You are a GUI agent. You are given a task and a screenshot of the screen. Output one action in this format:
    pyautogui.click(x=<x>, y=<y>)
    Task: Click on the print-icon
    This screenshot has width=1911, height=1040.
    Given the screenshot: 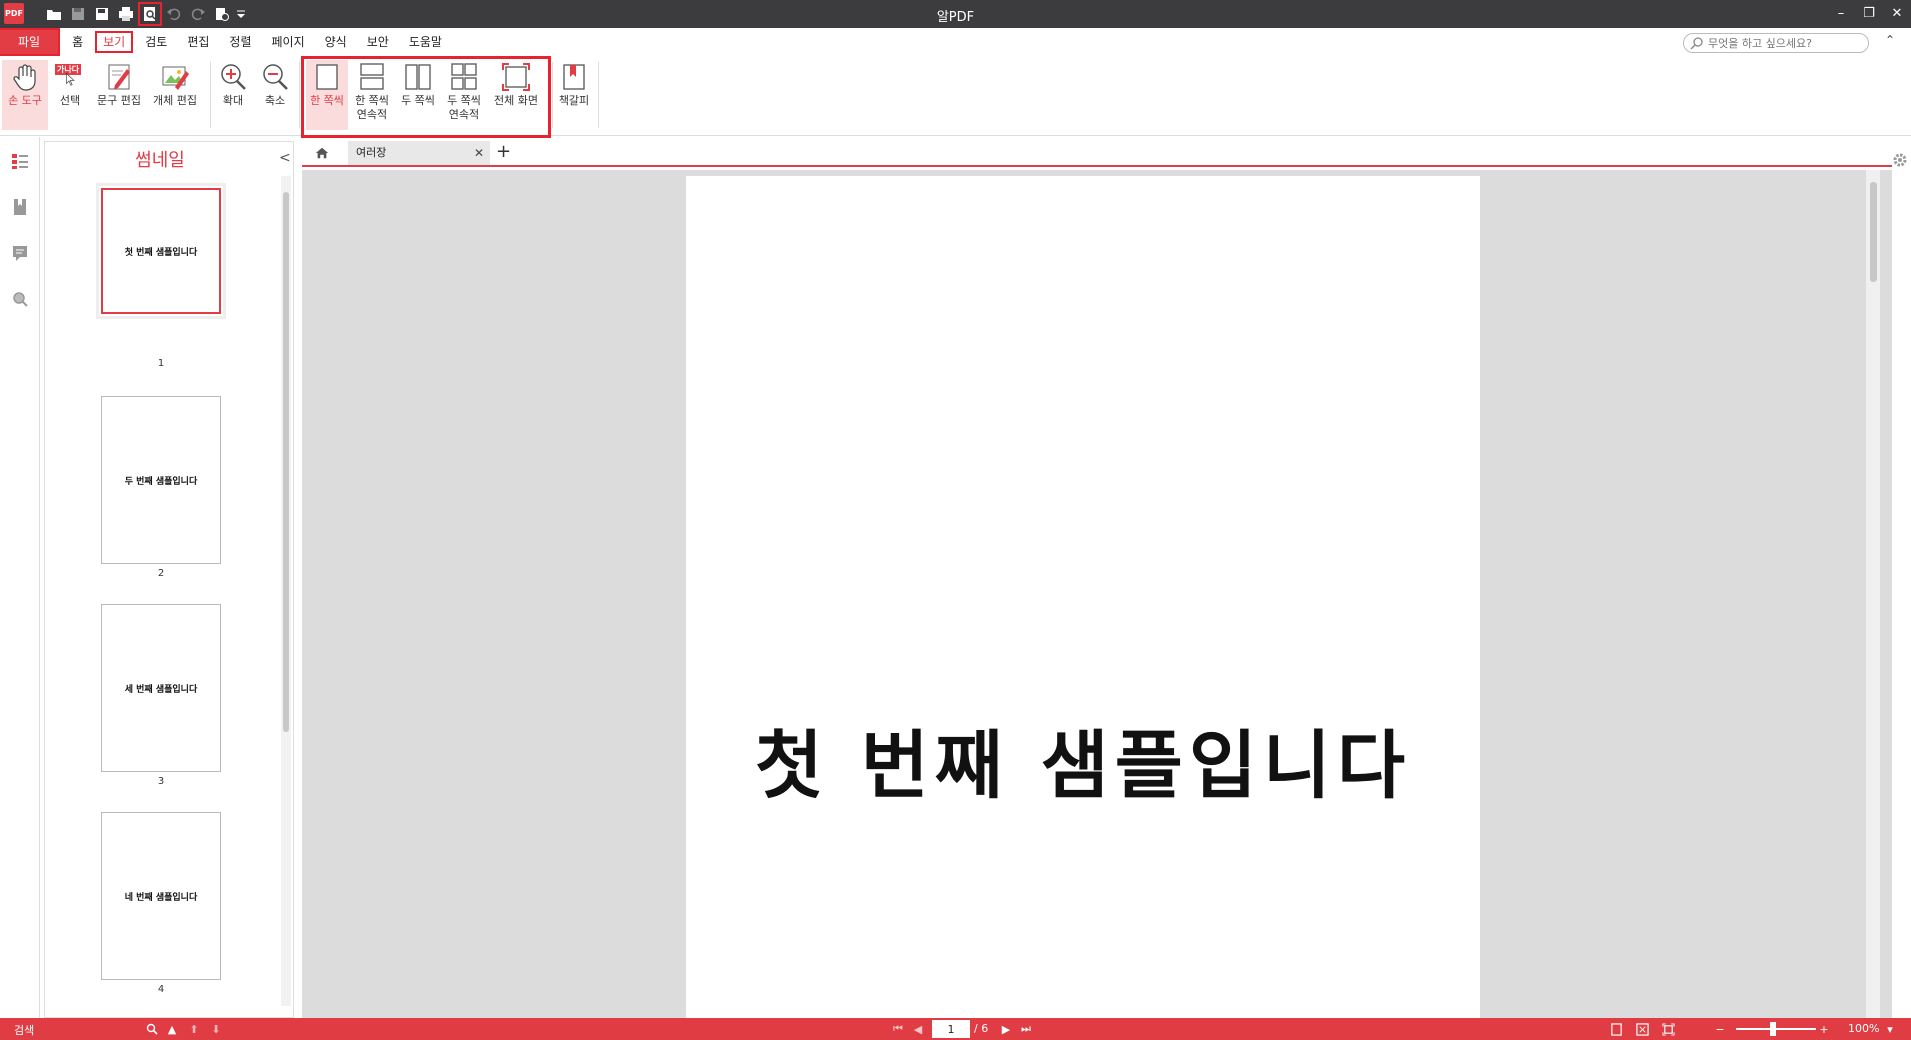 What is the action you would take?
    pyautogui.click(x=126, y=14)
    